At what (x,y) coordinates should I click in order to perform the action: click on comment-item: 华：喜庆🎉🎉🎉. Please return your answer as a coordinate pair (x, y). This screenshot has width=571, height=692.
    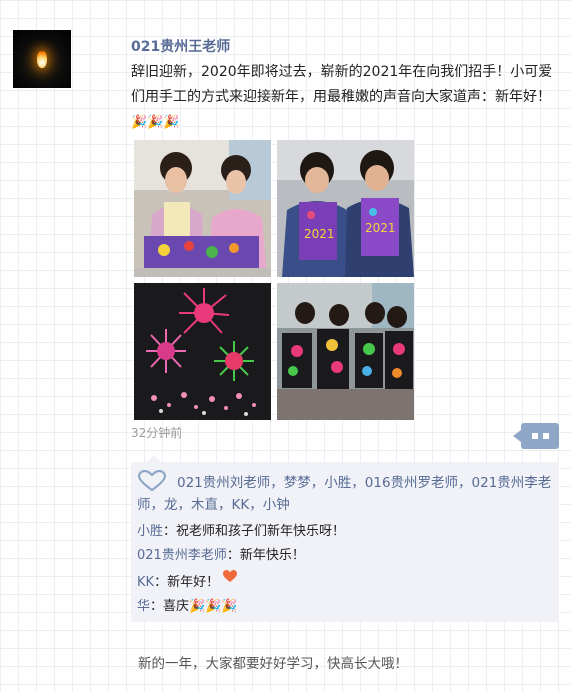
    Looking at the image, I should click on (346, 607).